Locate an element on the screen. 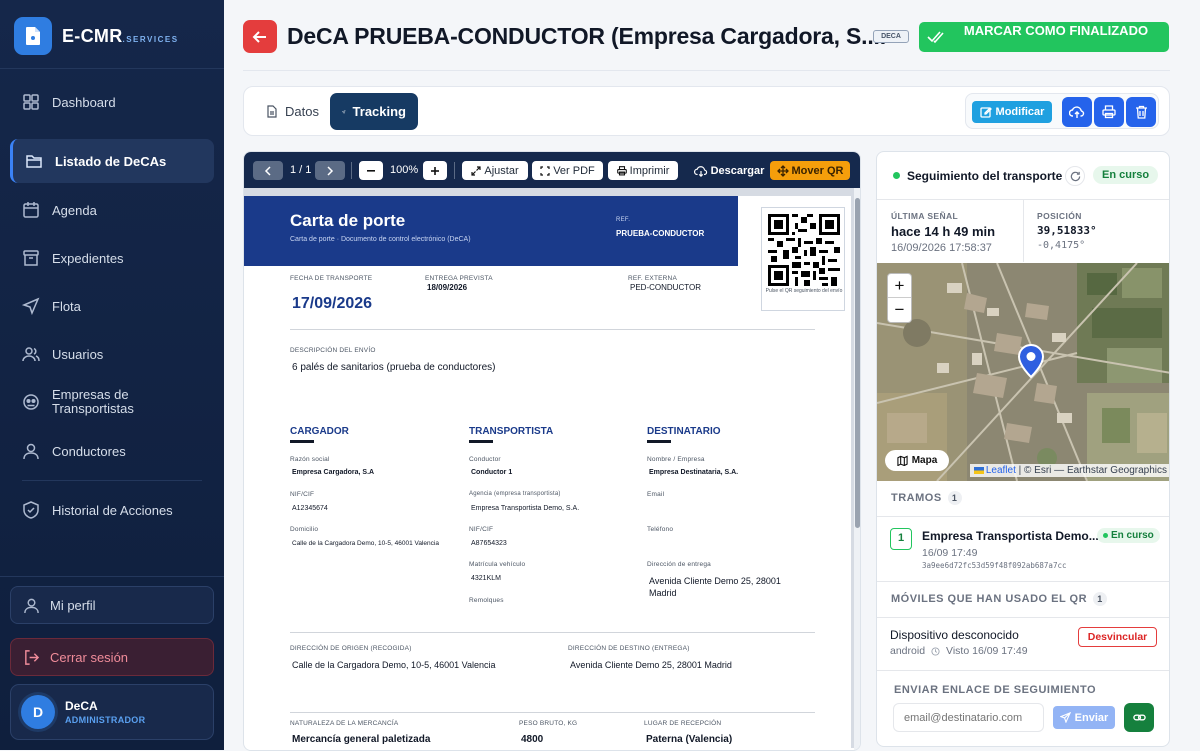 This screenshot has height=751, width=1200. fit-button: Ajustar is located at coordinates (495, 170).